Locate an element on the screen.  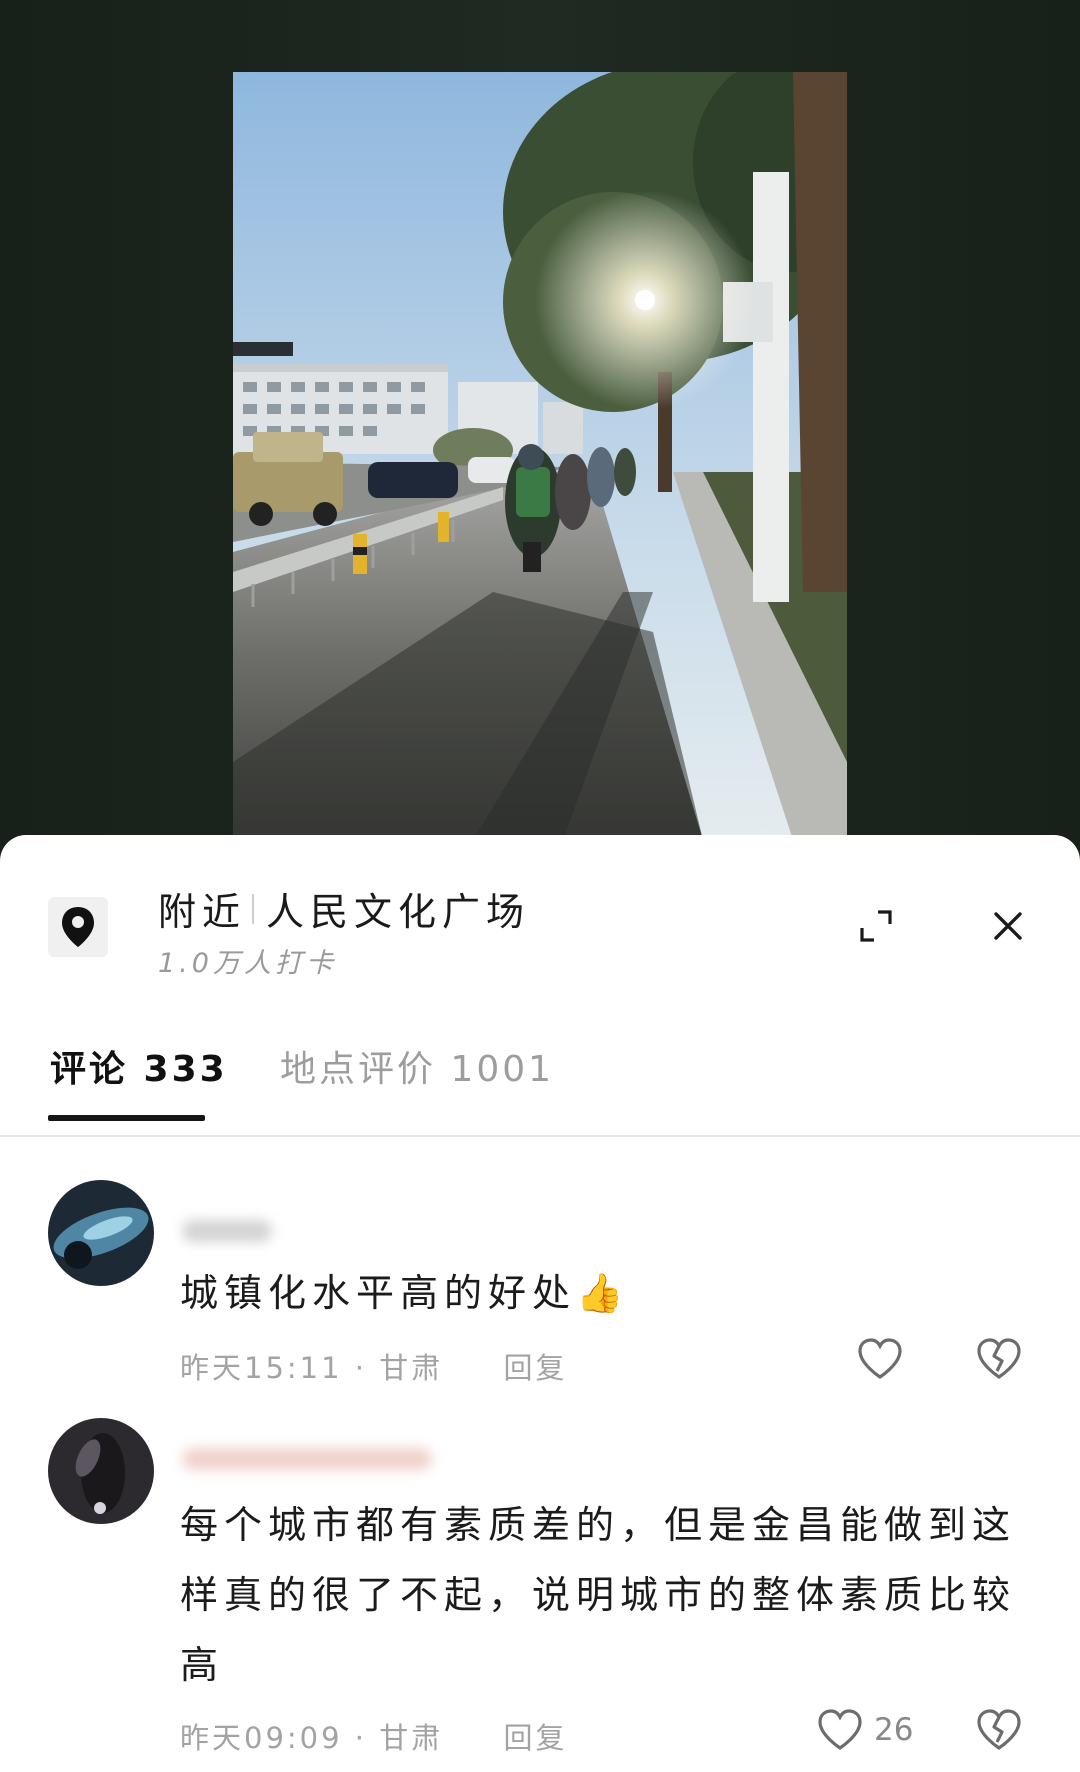
active-tab-indicator is located at coordinates (126, 1118).